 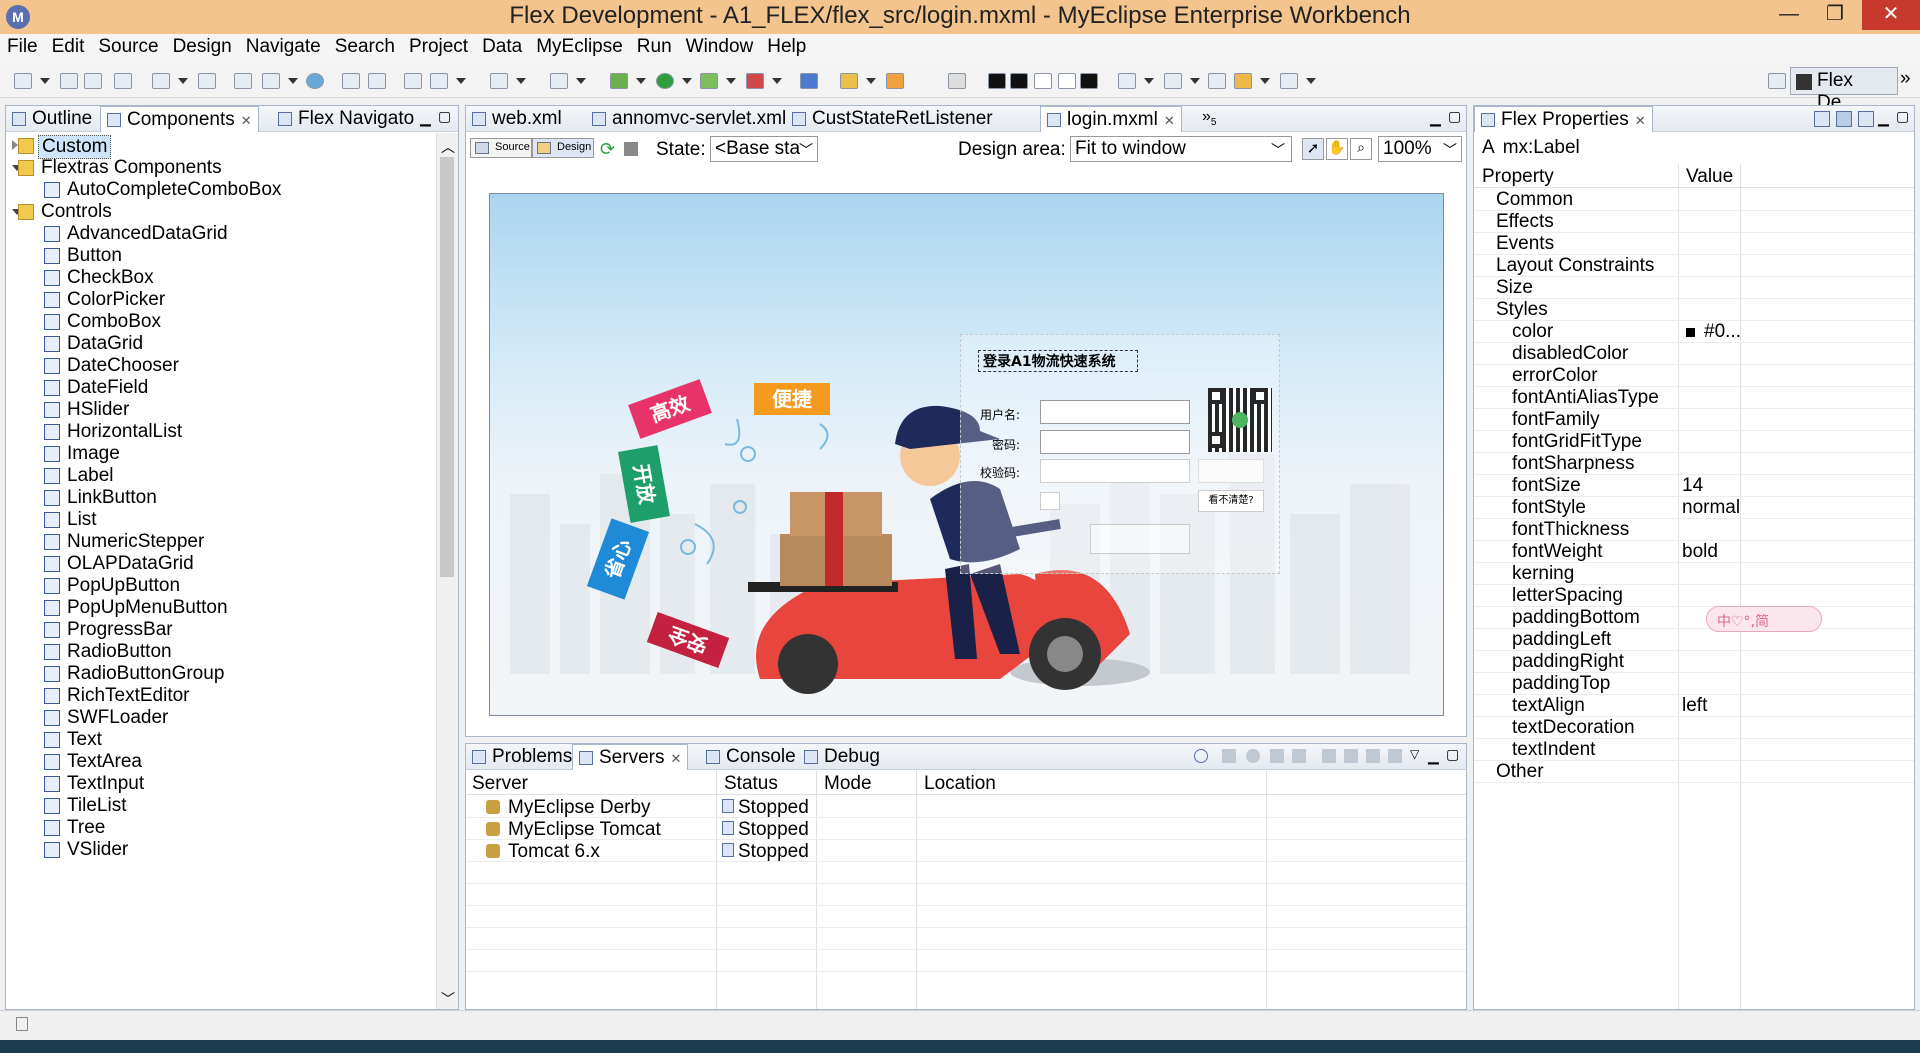 What do you see at coordinates (1337, 149) in the screenshot?
I see `pan-mode-icon: ✋` at bounding box center [1337, 149].